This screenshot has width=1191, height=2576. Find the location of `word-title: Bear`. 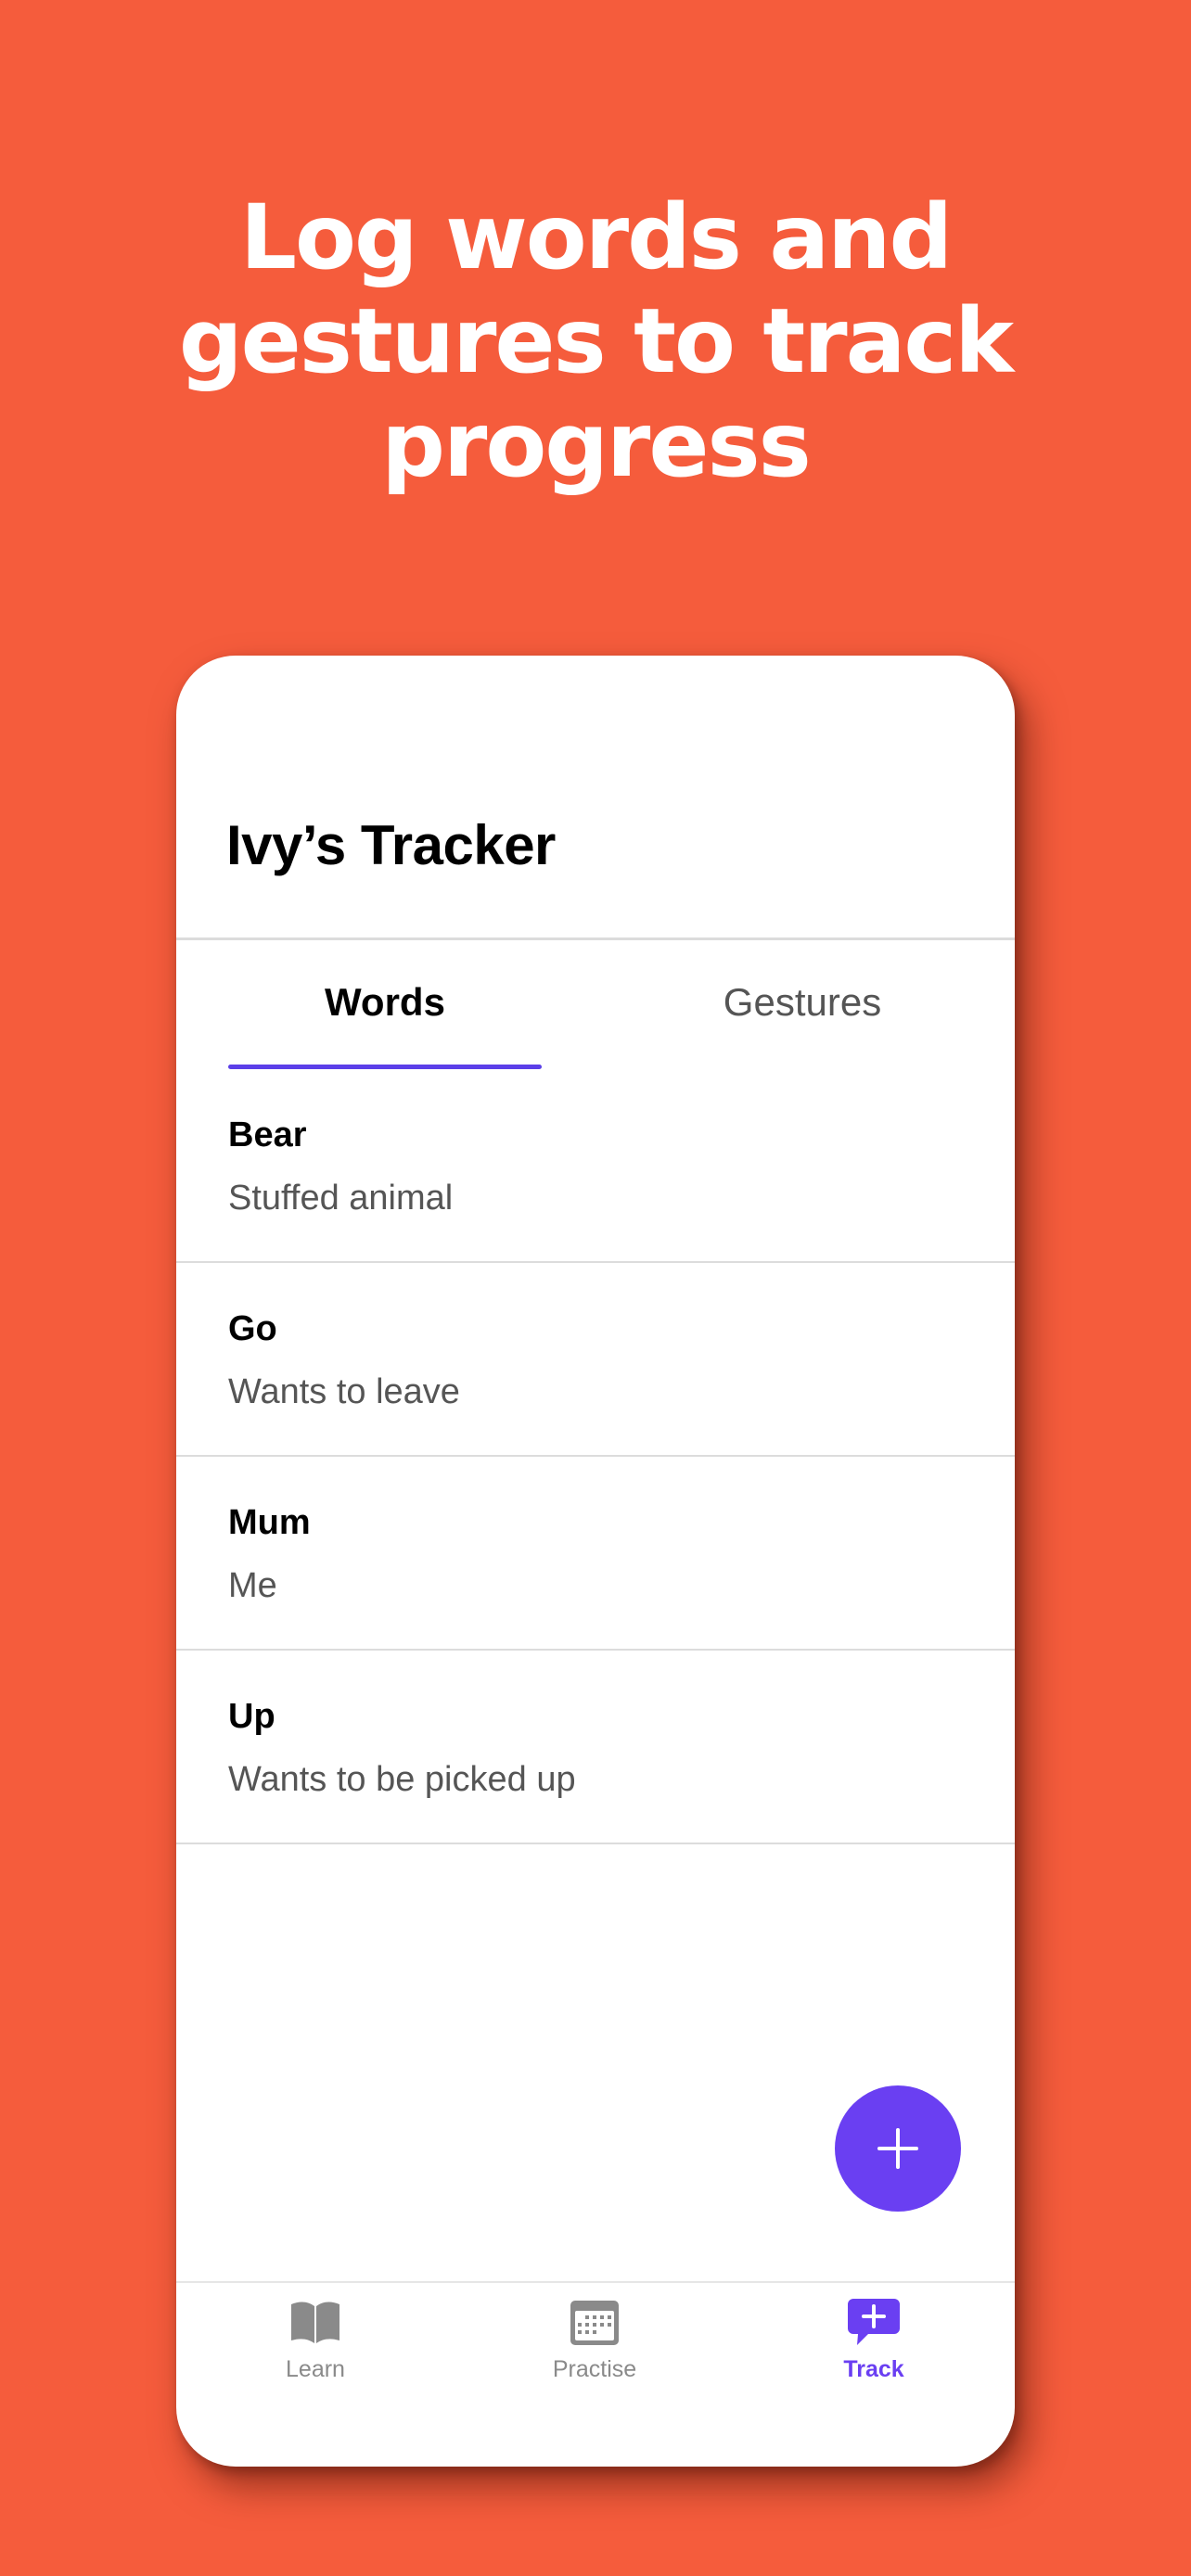

word-title: Bear is located at coordinates (267, 1135).